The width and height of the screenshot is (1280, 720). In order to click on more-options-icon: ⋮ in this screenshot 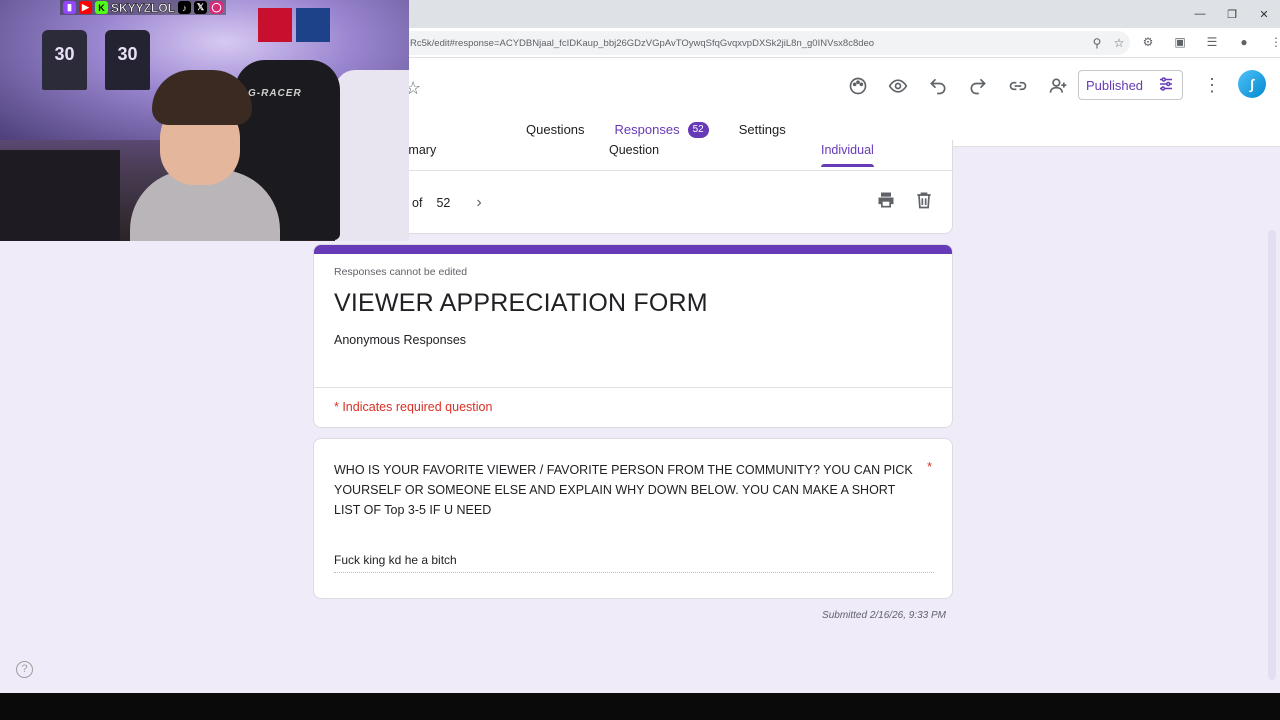, I will do `click(1212, 85)`.